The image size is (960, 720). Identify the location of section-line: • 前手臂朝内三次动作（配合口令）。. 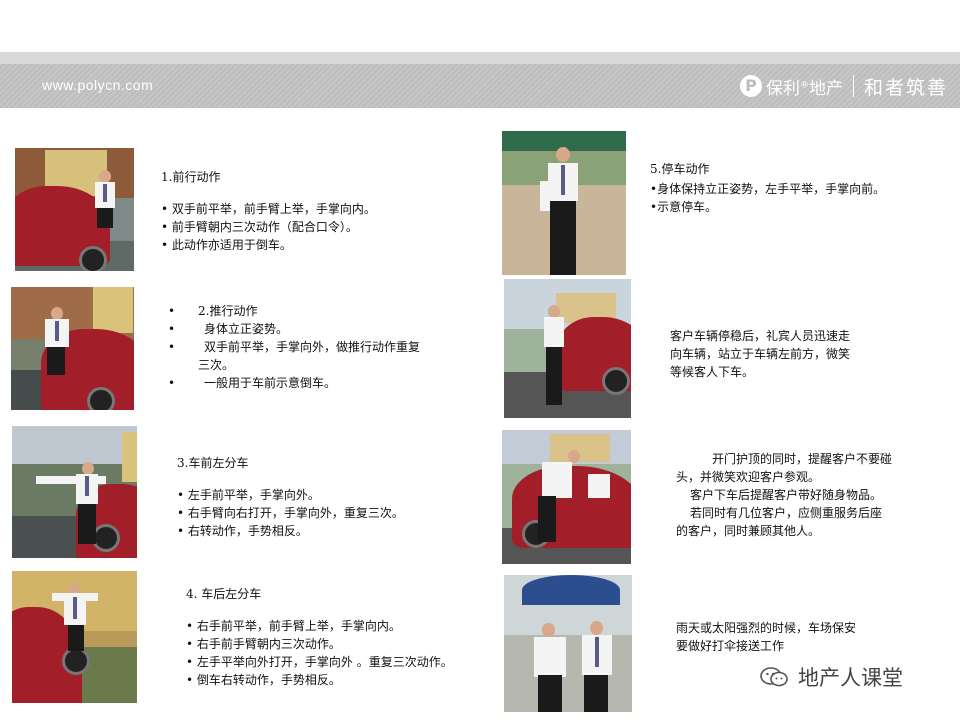
(259, 227).